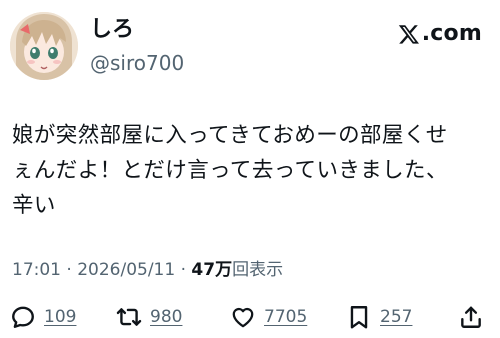 The width and height of the screenshot is (500, 338). I want to click on reply-button: 109, so click(43, 317).